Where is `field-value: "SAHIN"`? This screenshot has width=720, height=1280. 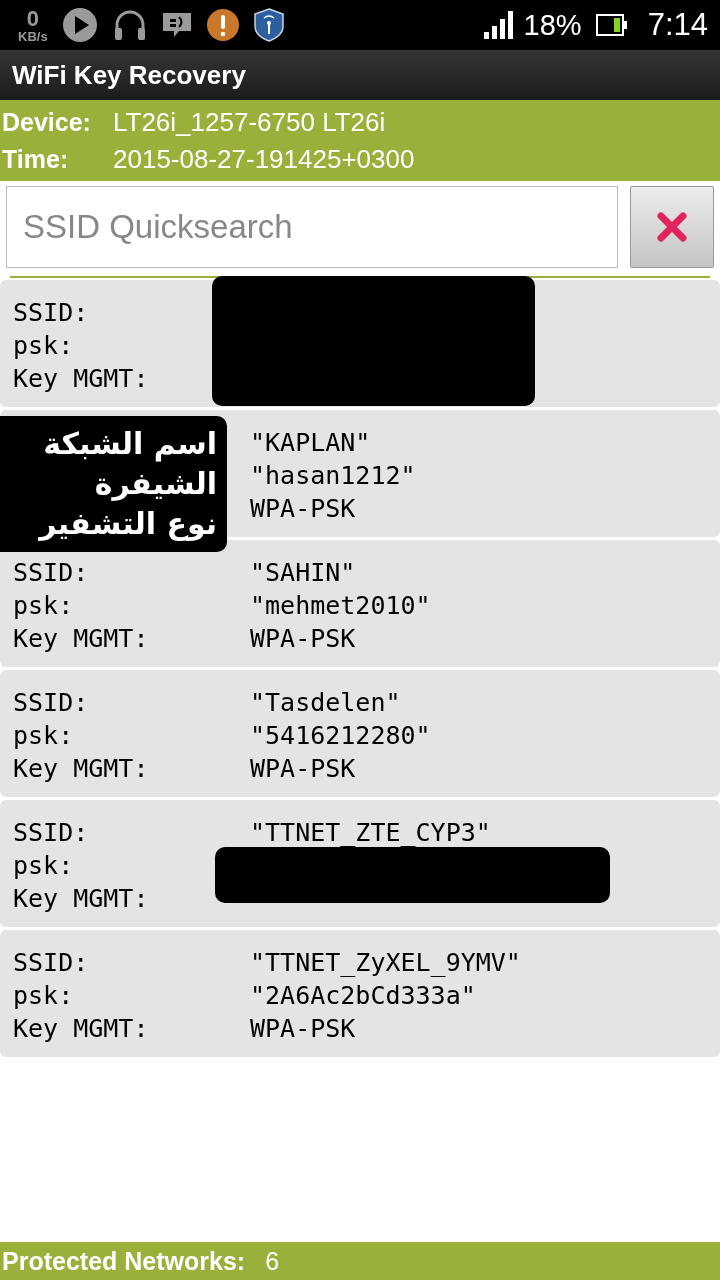
field-value: "SAHIN" is located at coordinates (303, 572).